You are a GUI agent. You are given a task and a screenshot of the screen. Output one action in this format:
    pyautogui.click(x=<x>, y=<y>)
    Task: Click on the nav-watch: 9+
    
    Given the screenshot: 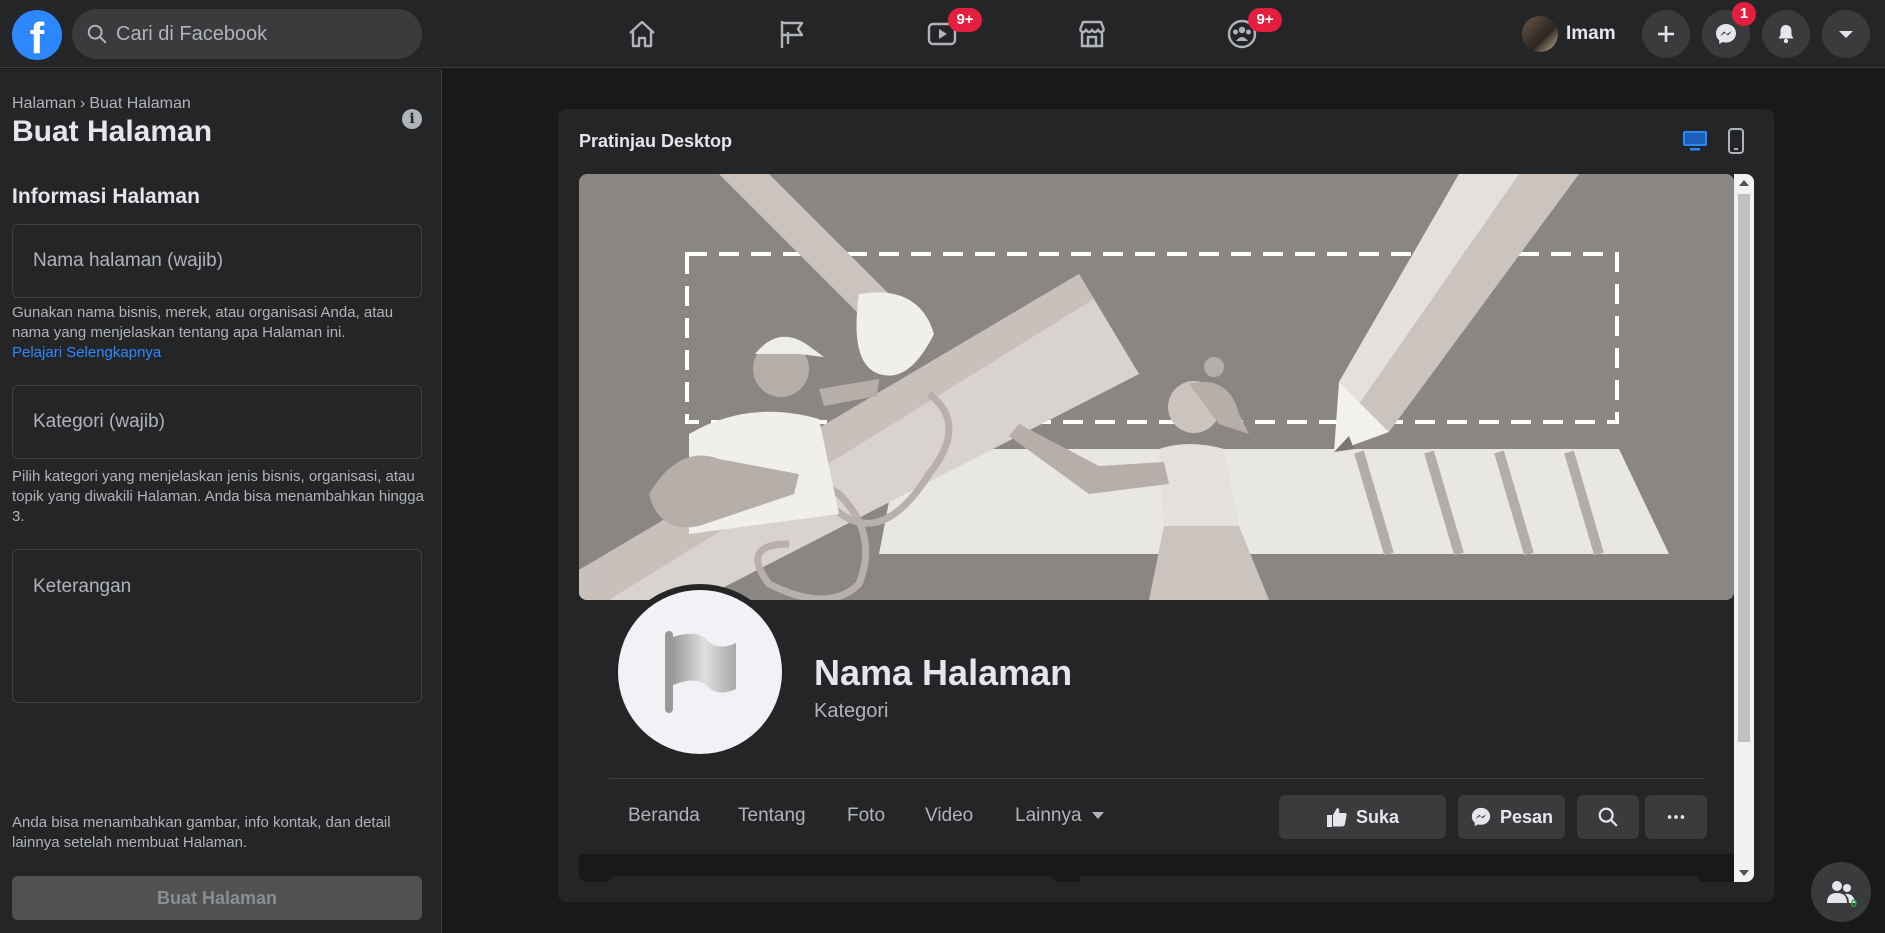 What is the action you would take?
    pyautogui.click(x=942, y=33)
    